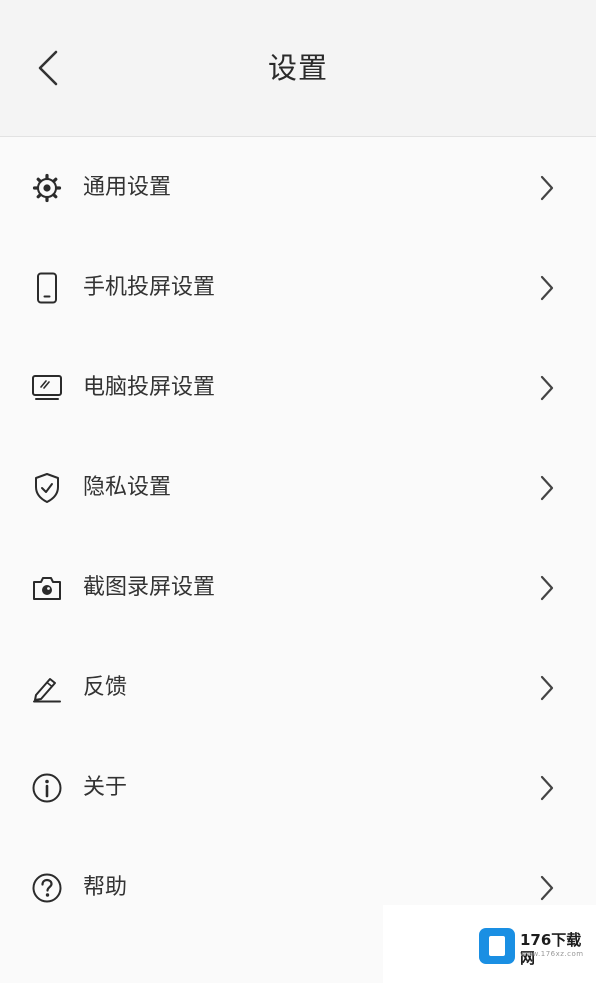 This screenshot has width=596, height=983. What do you see at coordinates (47, 588) in the screenshot?
I see `camera-icon` at bounding box center [47, 588].